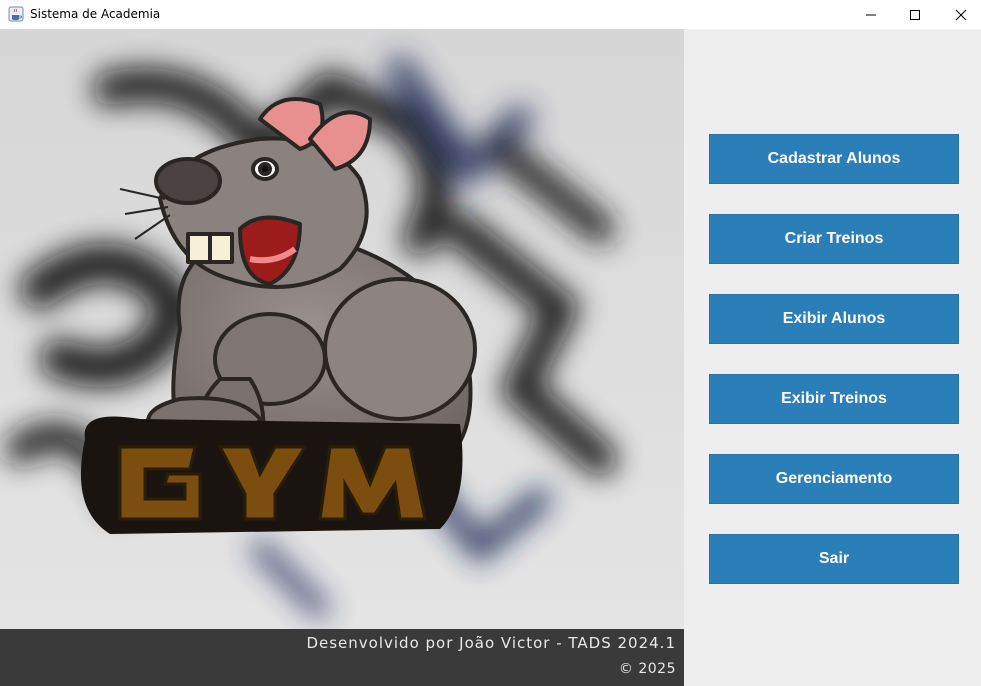  I want to click on maximize-button, so click(915, 14).